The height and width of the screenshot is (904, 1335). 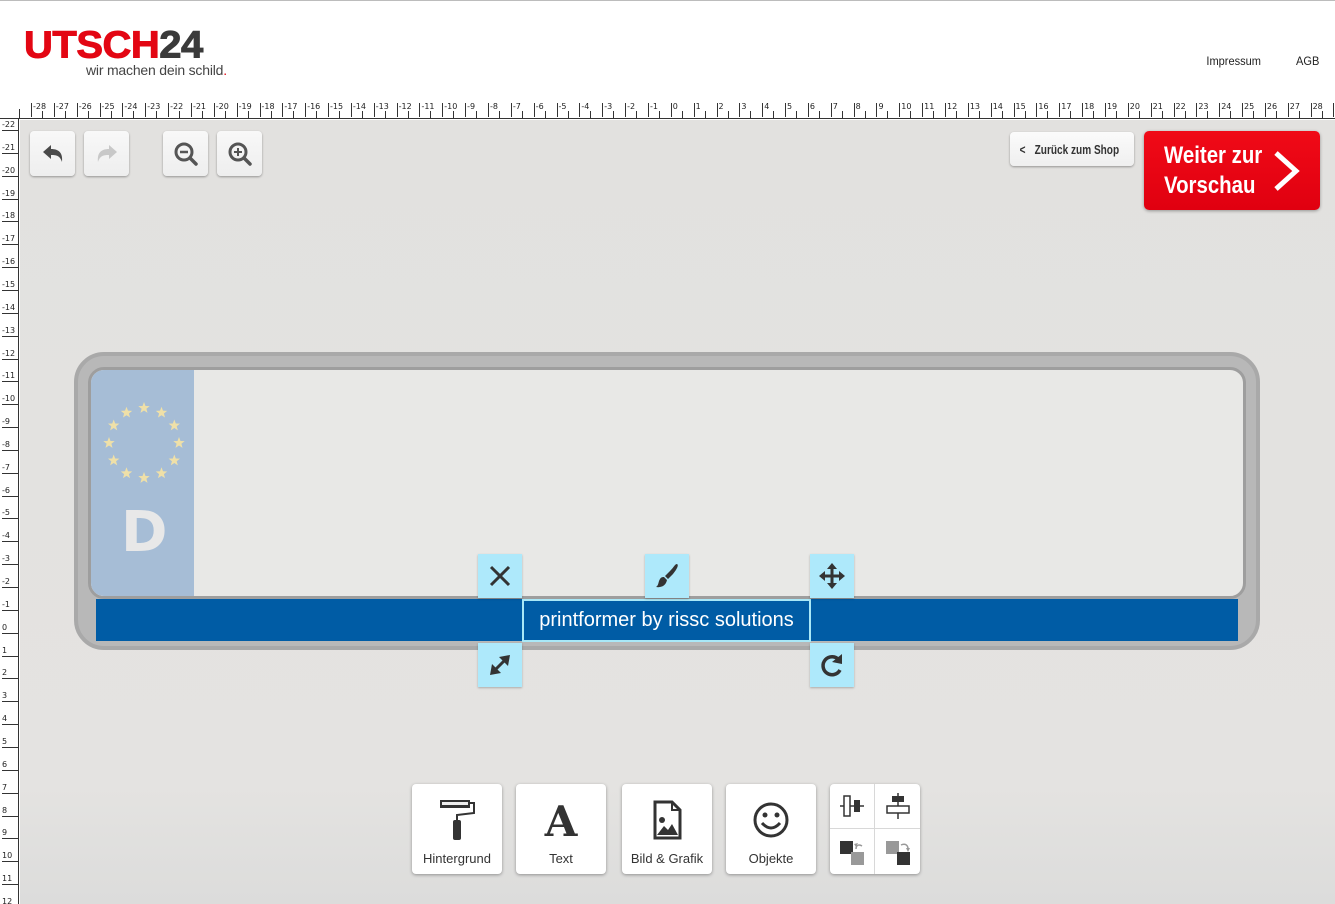 I want to click on rotate-handle, so click(x=832, y=665).